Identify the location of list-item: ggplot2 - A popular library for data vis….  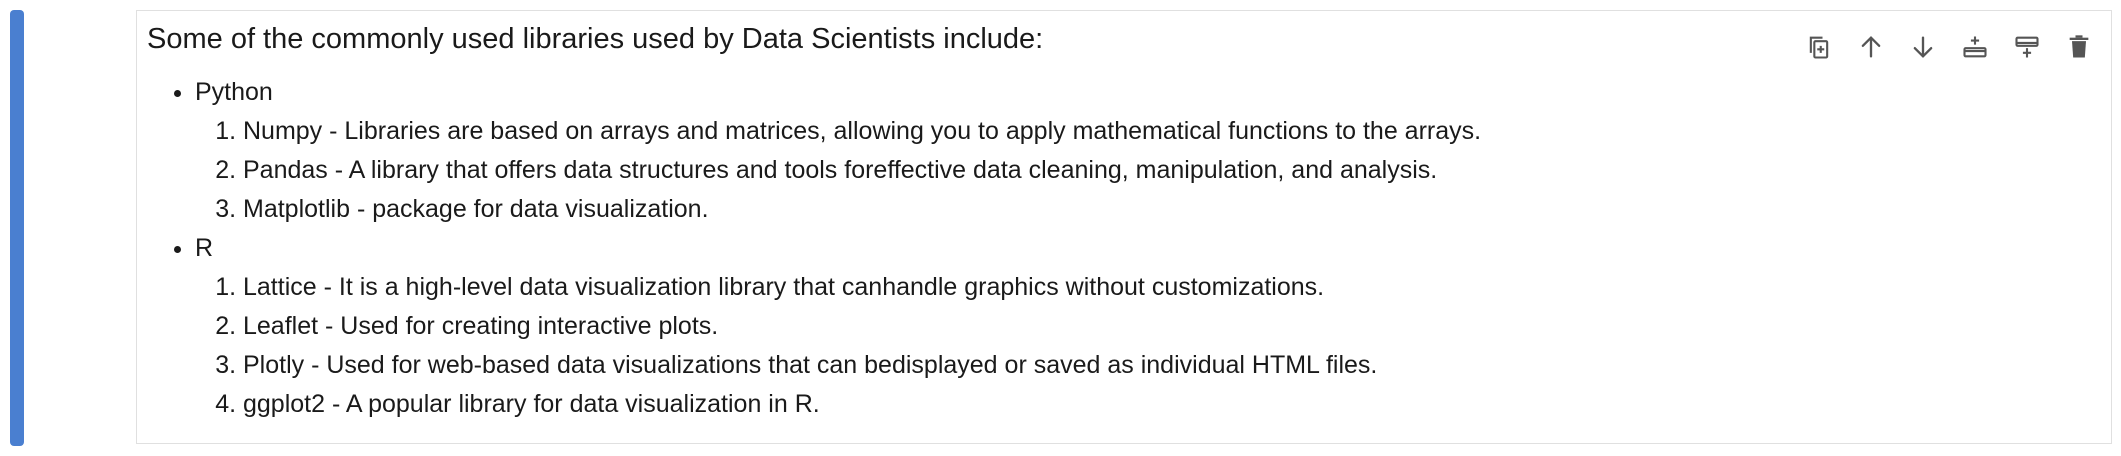
(1027, 404).